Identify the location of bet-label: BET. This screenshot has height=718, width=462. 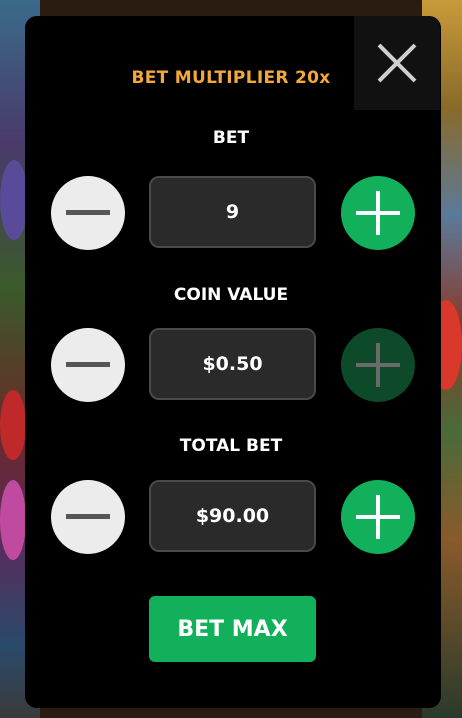
(231, 138).